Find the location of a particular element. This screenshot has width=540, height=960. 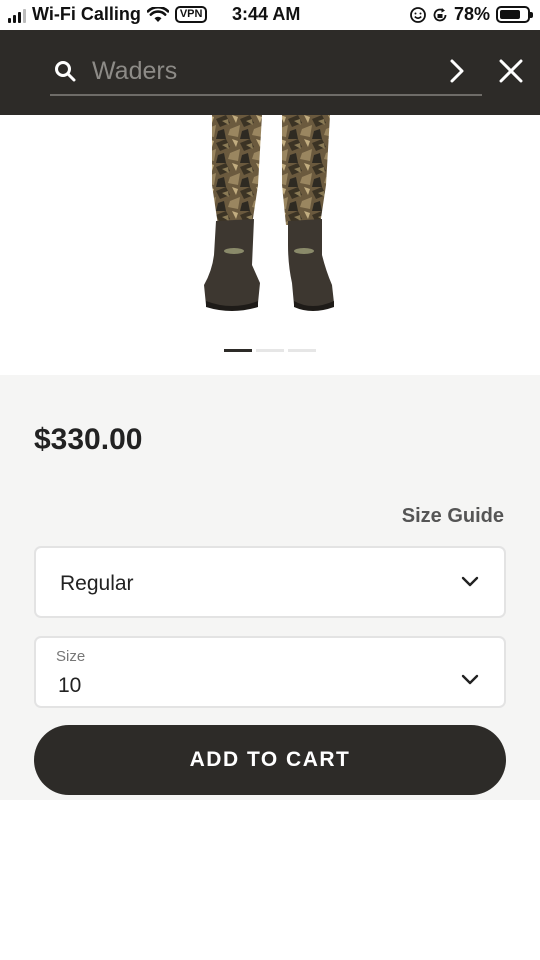

add-to-cart-button: ADD TO CART is located at coordinates (270, 760).